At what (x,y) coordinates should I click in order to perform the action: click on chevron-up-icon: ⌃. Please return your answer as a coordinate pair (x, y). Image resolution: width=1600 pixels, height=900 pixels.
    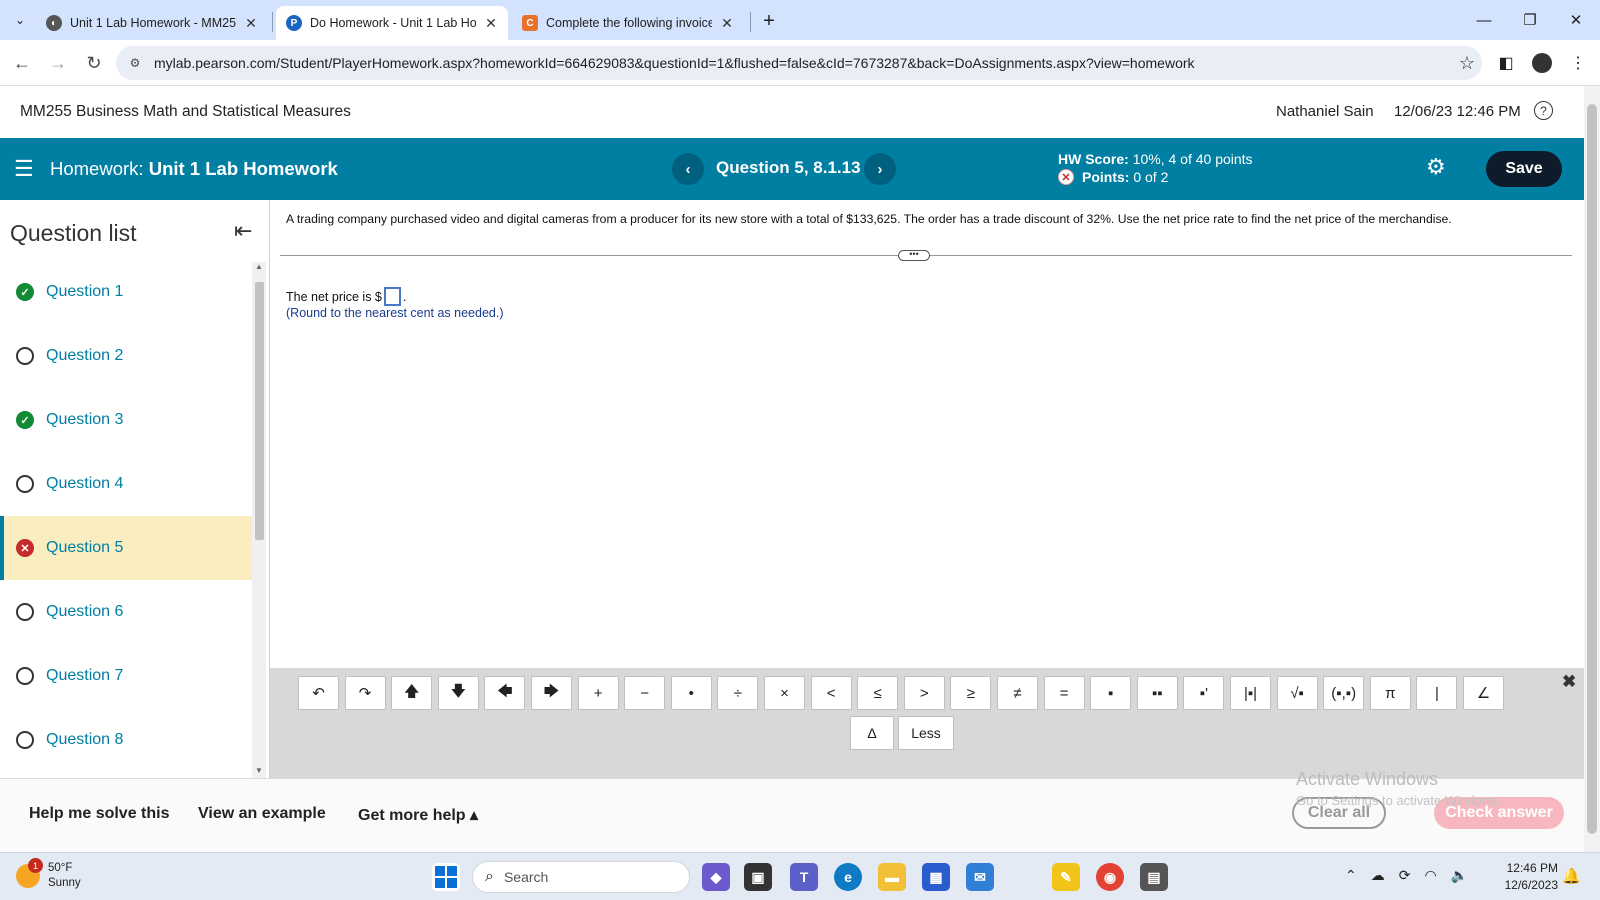
    Looking at the image, I should click on (1351, 875).